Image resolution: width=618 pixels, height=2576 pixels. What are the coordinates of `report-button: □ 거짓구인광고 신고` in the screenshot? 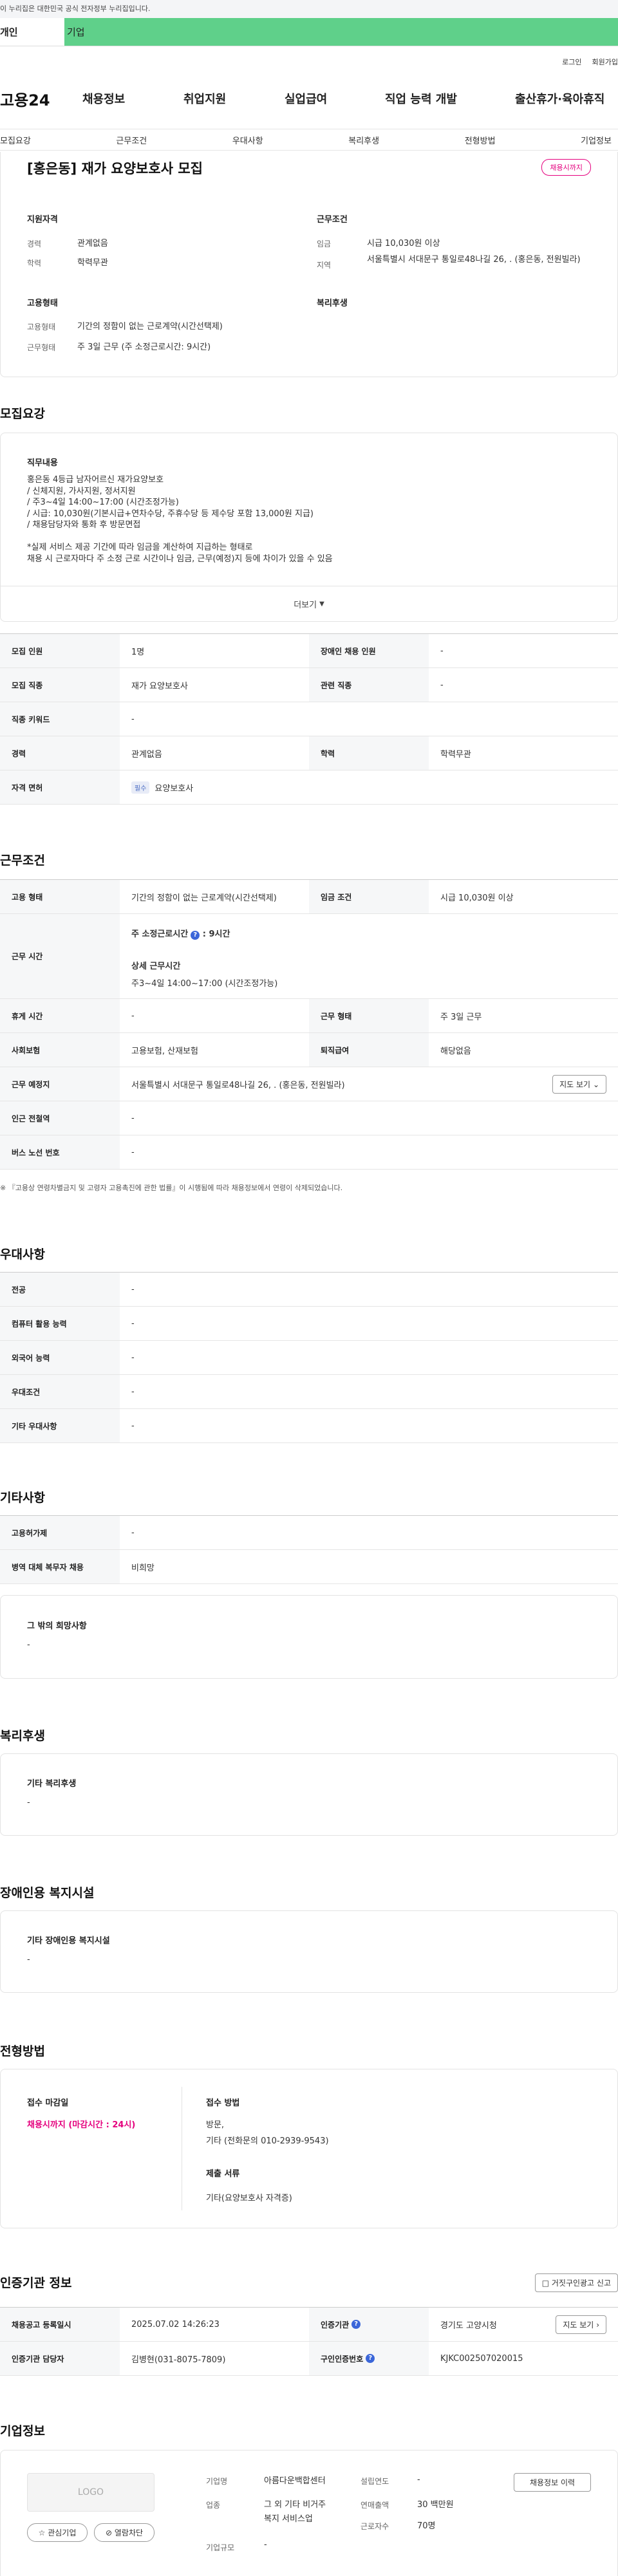 It's located at (576, 2282).